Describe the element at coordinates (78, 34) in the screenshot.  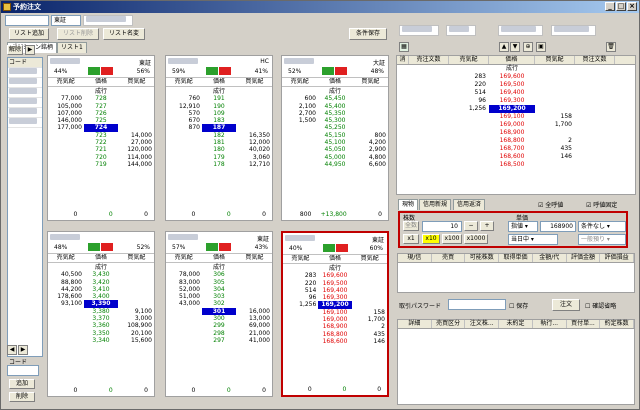
I see `delete-list-button: リスト削除` at that location.